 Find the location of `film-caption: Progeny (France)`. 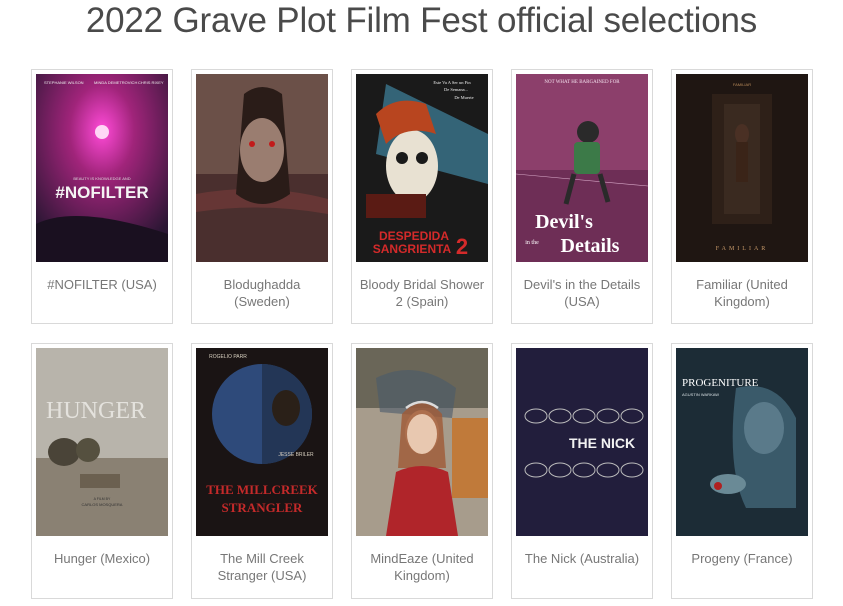

film-caption: Progeny (France) is located at coordinates (742, 558).